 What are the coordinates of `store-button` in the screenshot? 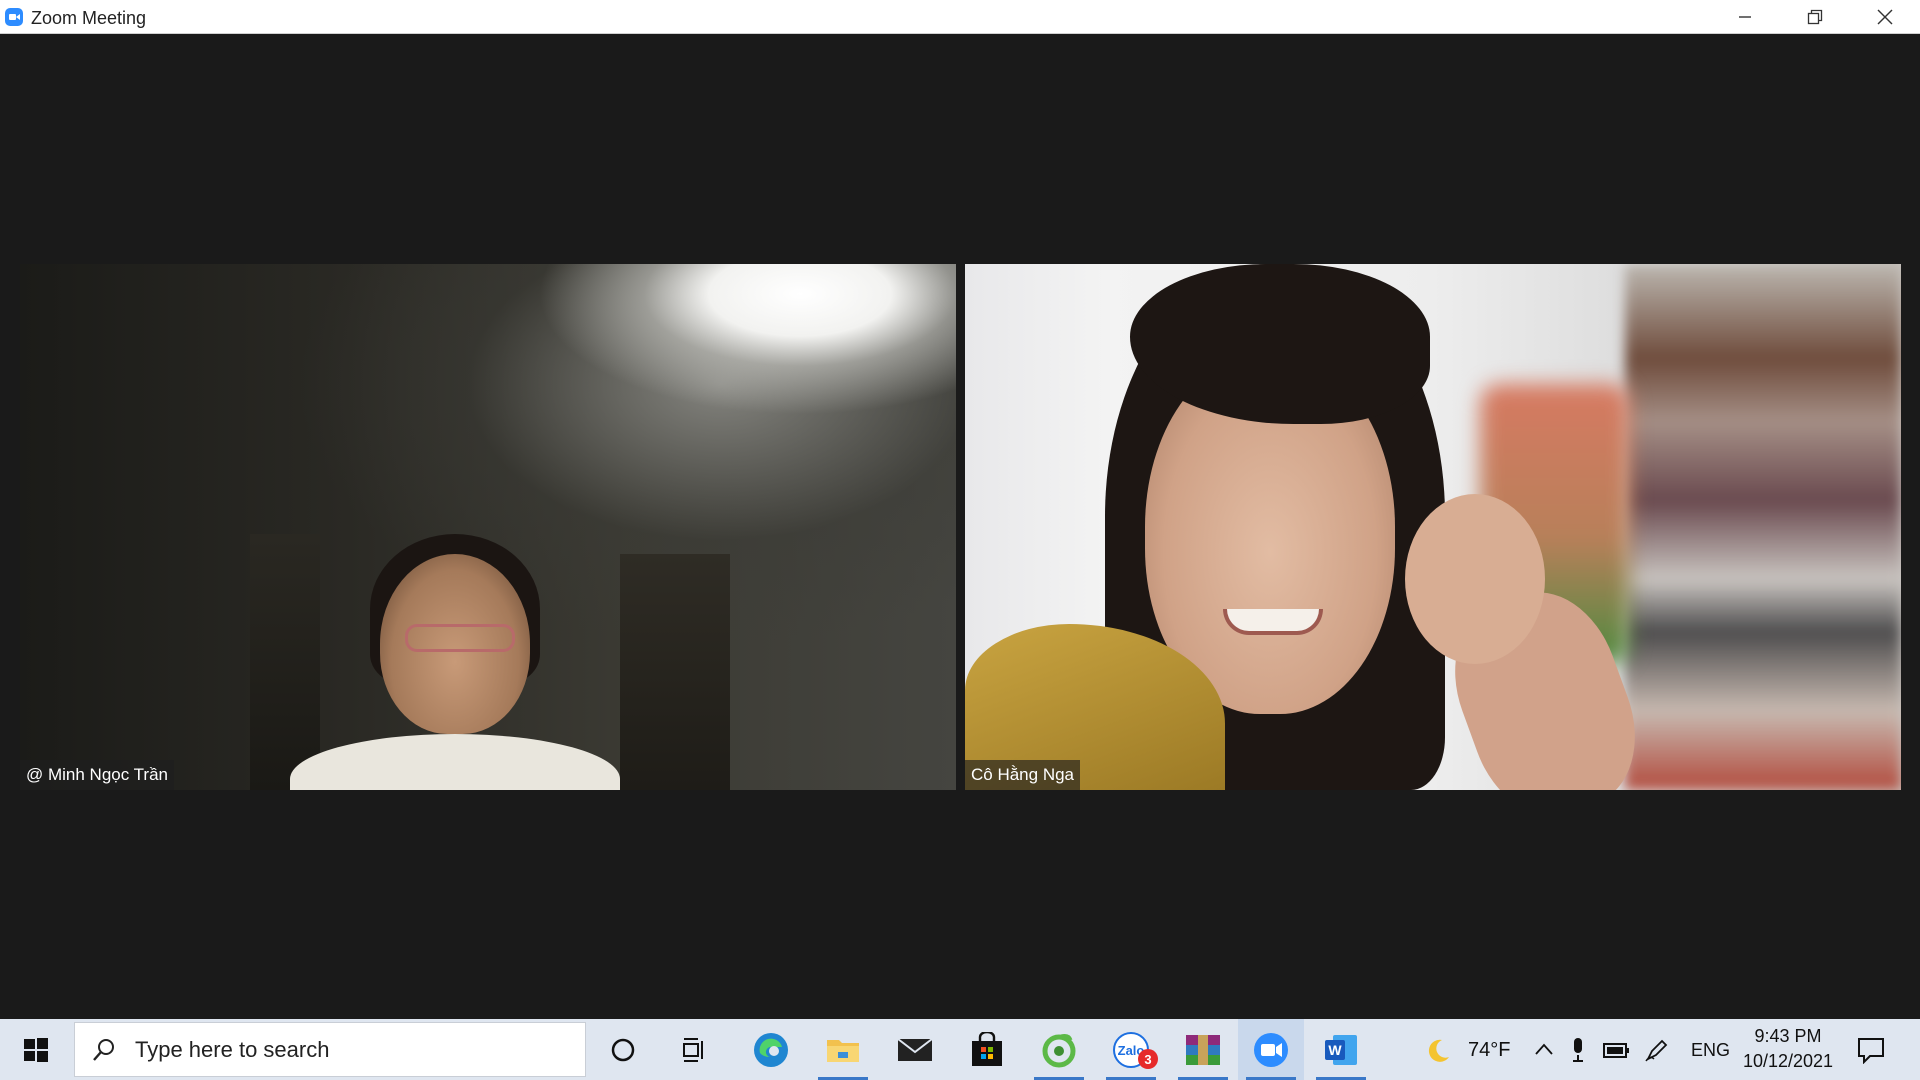 It's located at (987, 1049).